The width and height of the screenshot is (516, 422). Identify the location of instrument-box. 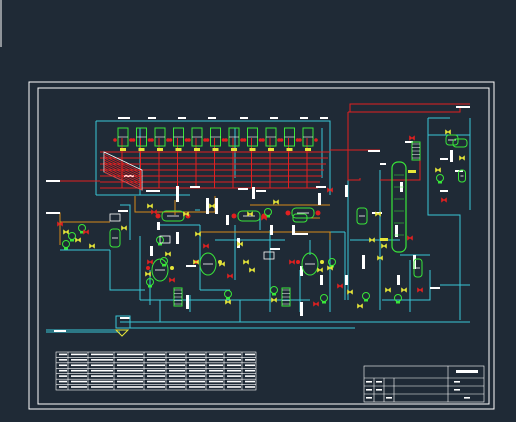
(269, 255).